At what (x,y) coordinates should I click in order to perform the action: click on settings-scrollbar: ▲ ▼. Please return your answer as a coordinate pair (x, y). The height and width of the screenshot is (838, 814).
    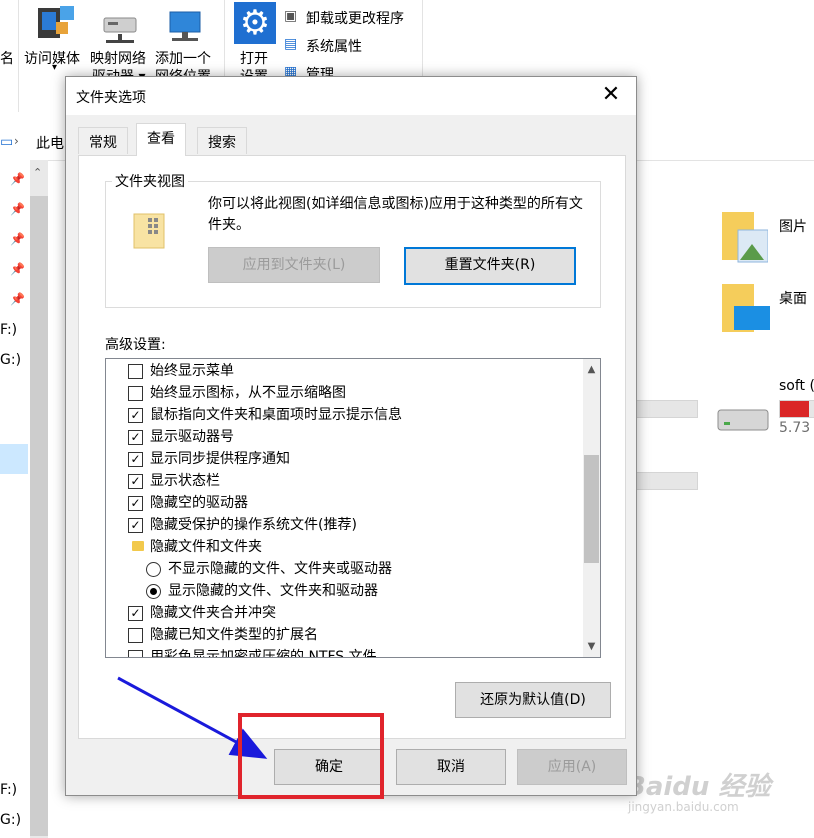
    Looking at the image, I should click on (591, 508).